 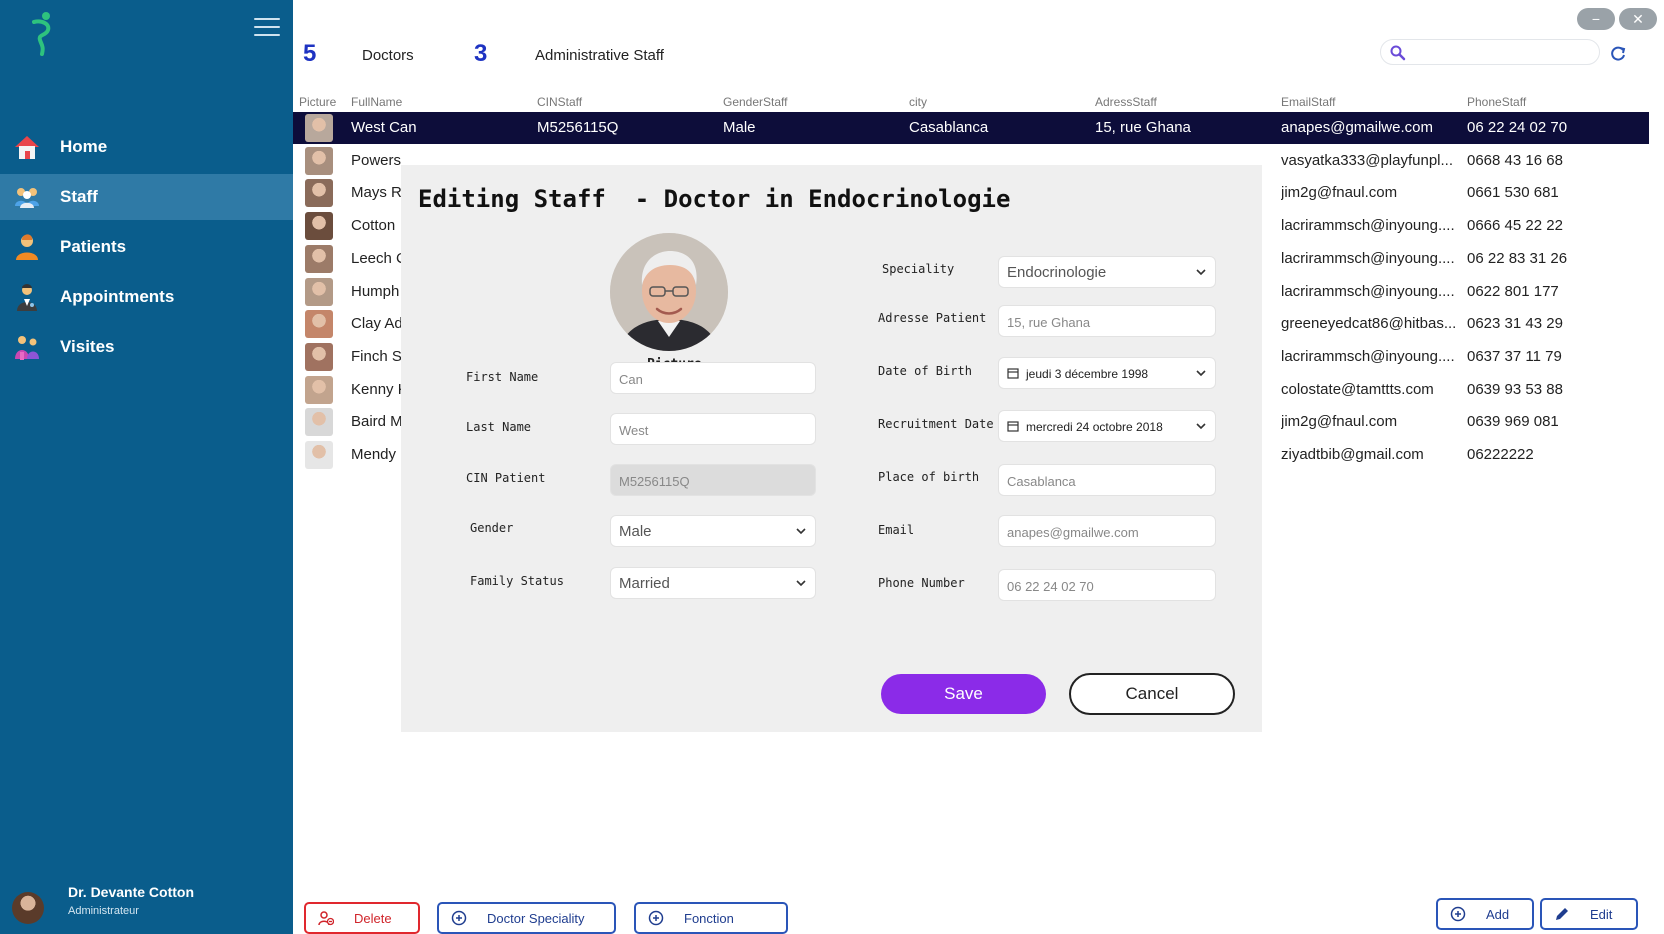 What do you see at coordinates (1562, 914) in the screenshot?
I see `pencil-icon` at bounding box center [1562, 914].